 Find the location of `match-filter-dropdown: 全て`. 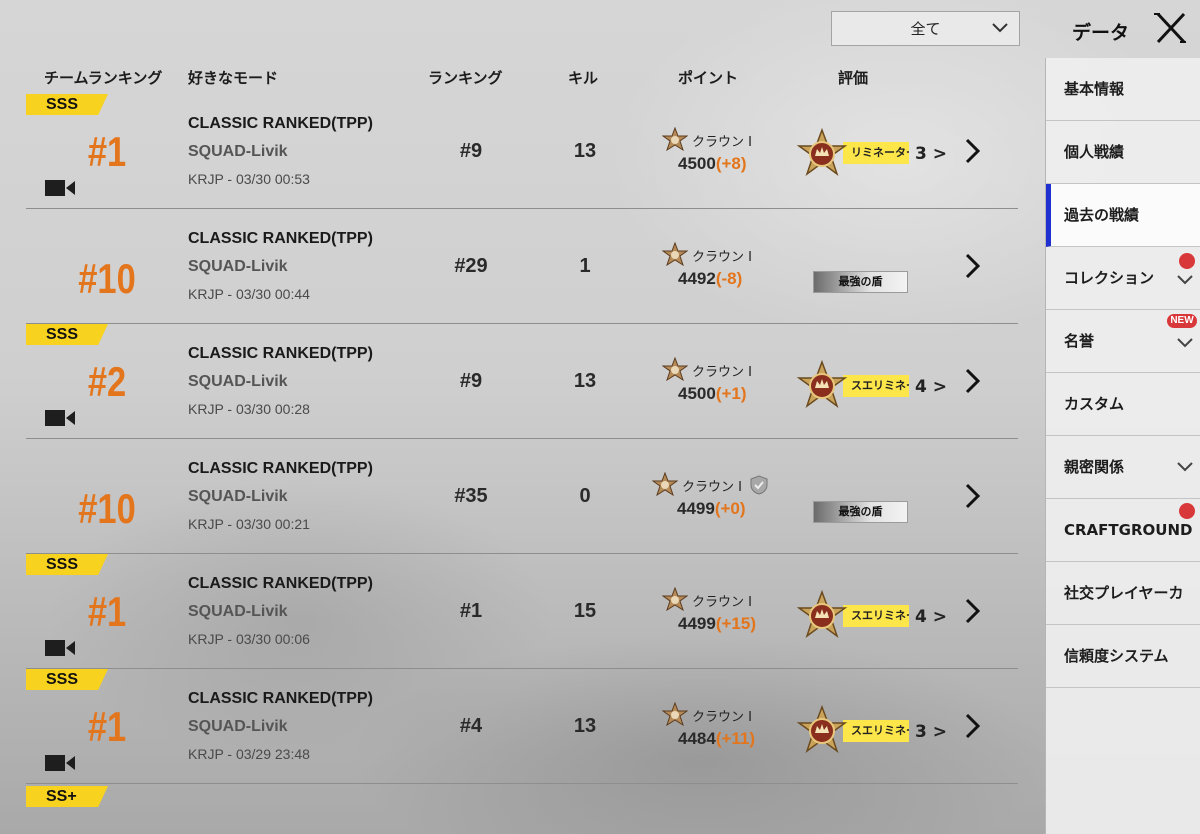

match-filter-dropdown: 全て is located at coordinates (925, 28).